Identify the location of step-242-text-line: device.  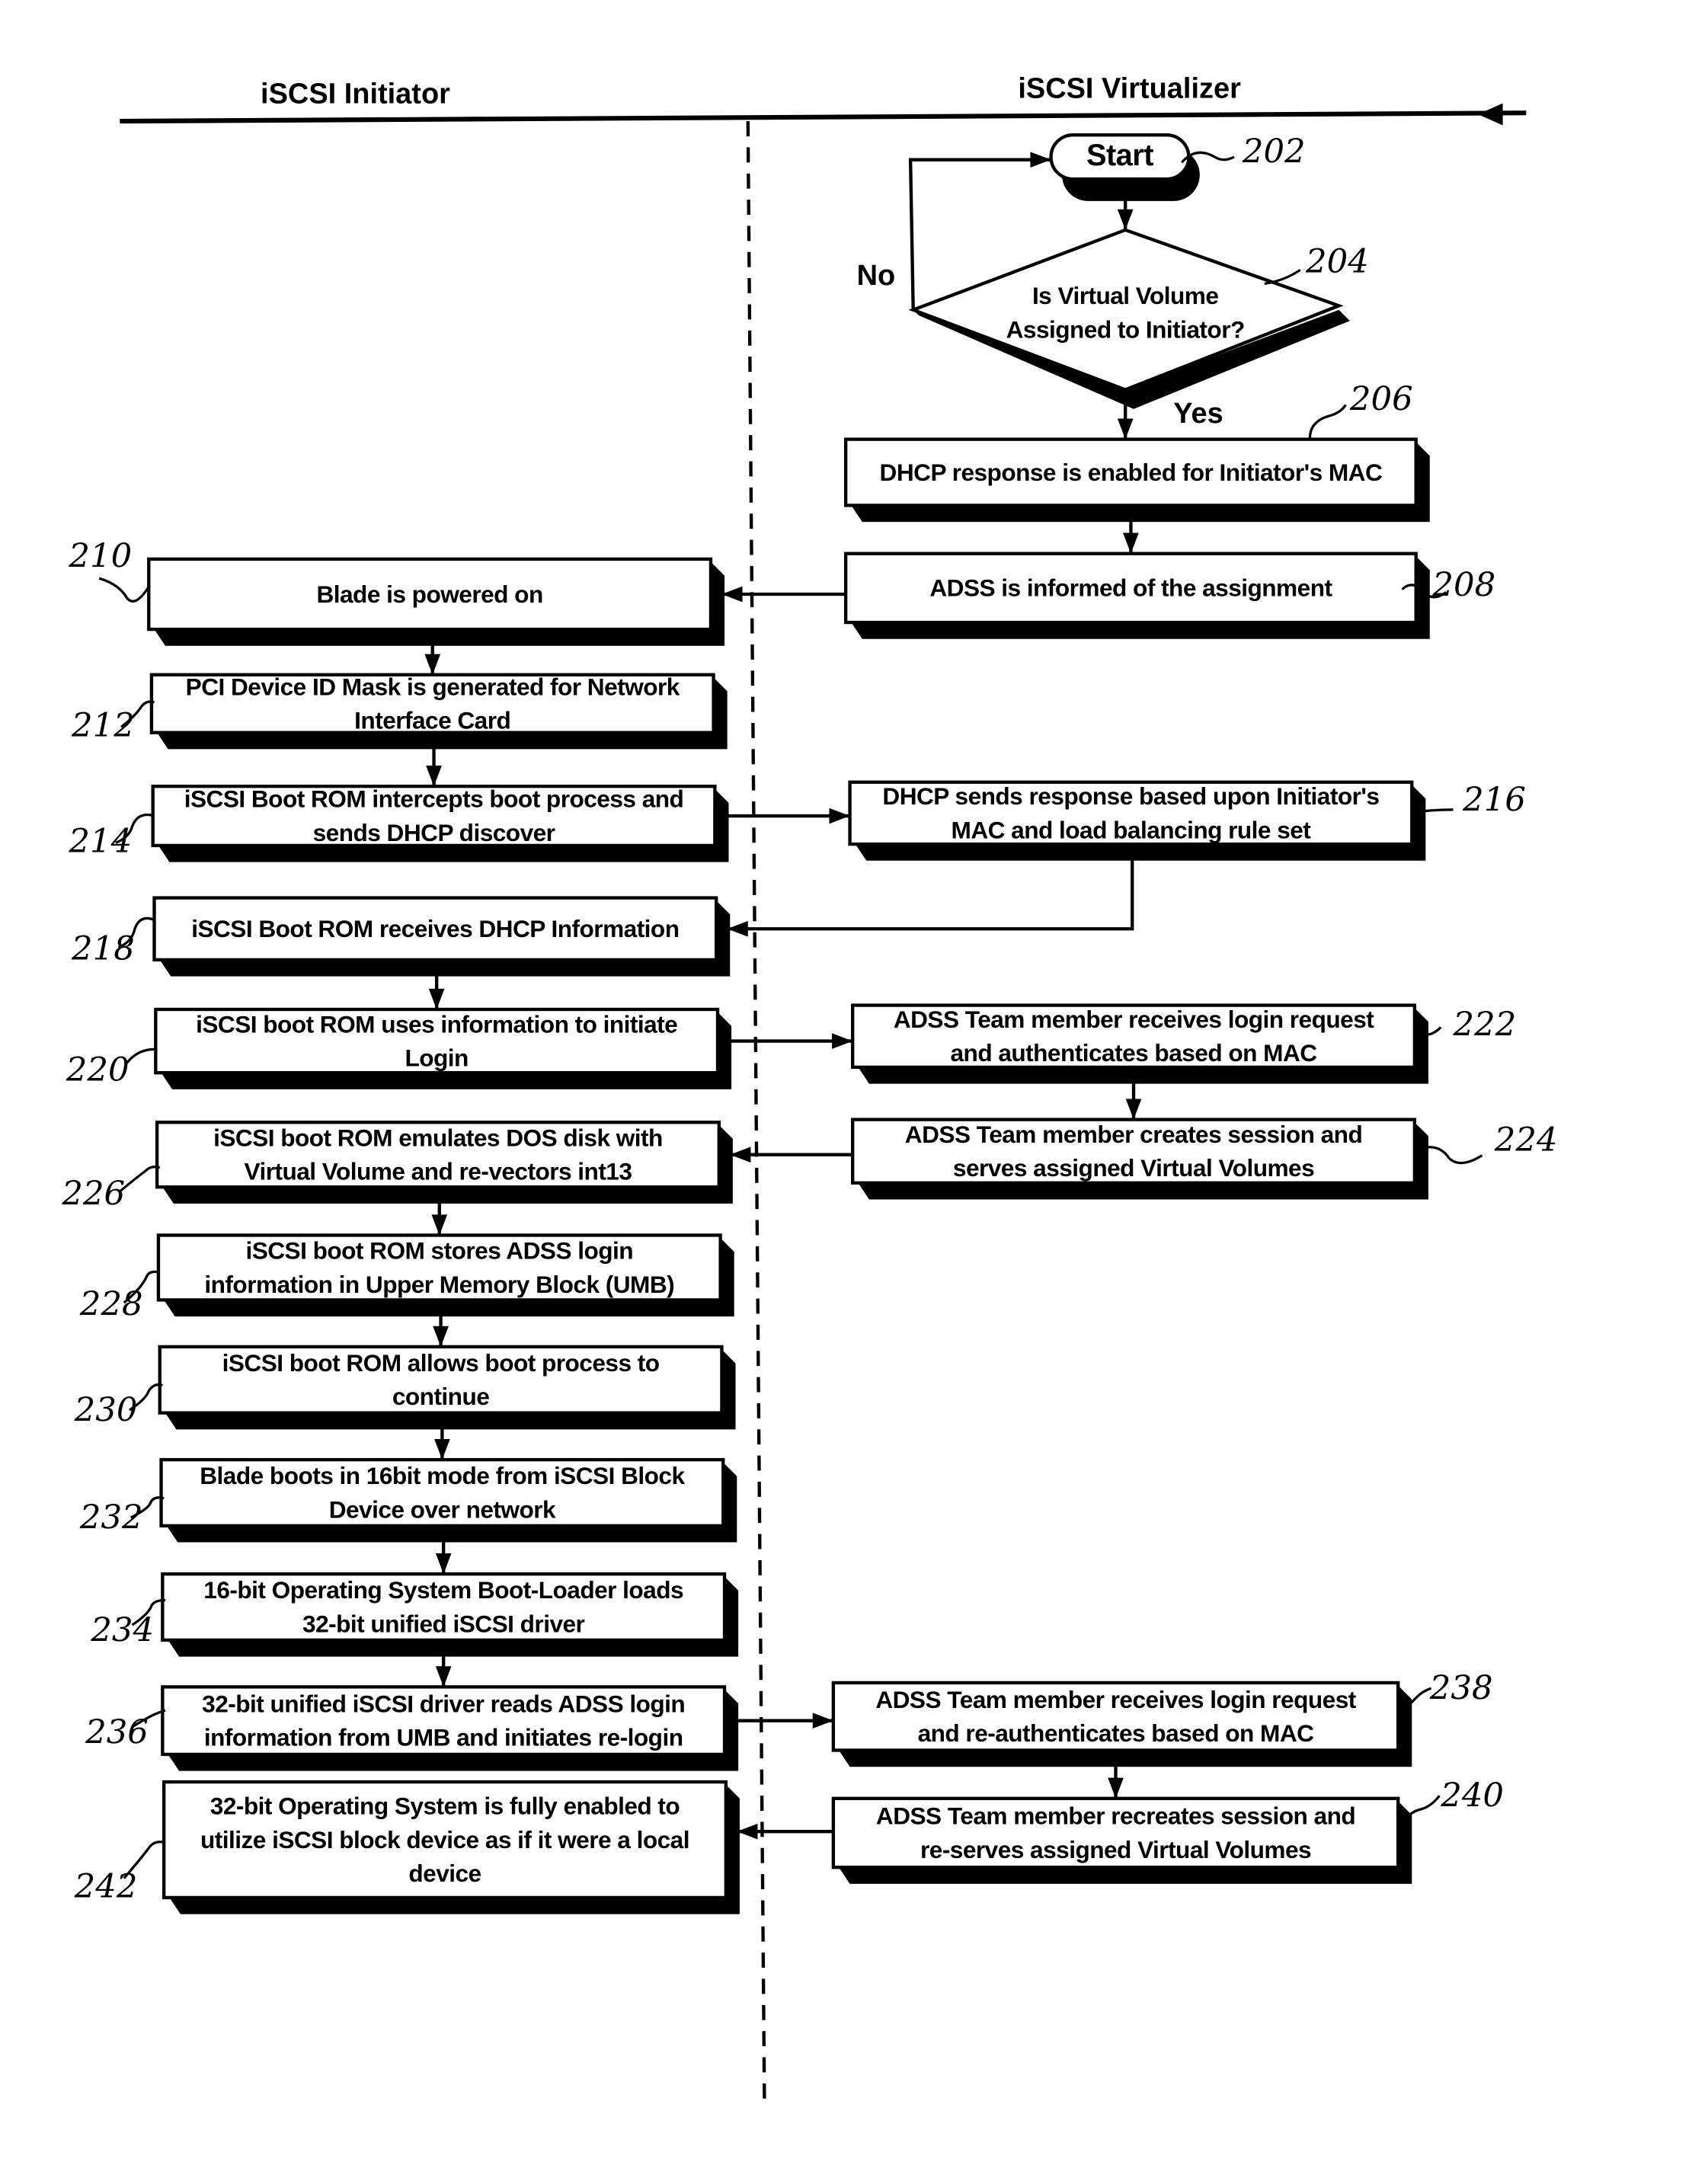
(444, 1874).